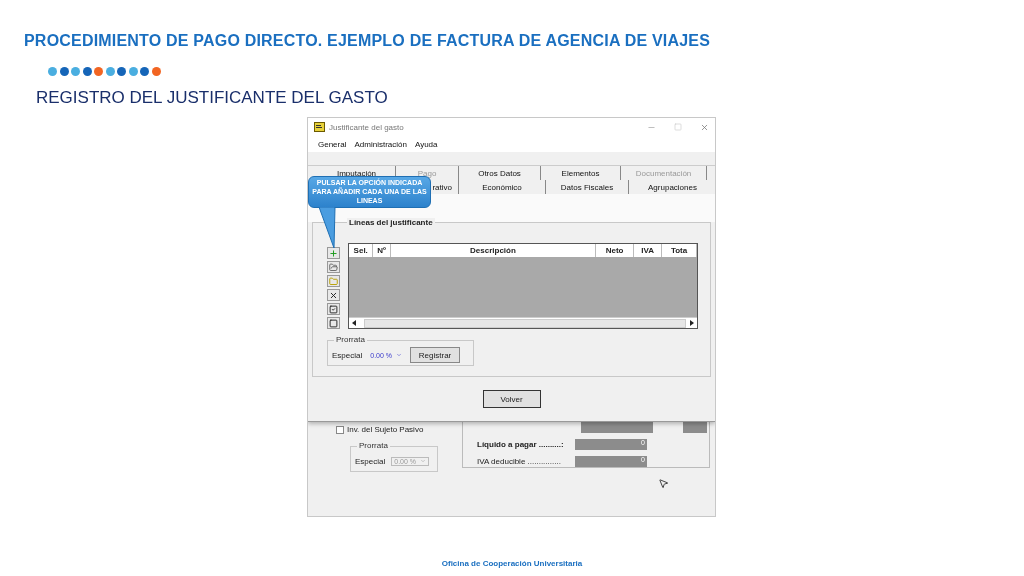 The height and width of the screenshot is (576, 1024). I want to click on window-title: Justificante del gasto, so click(367, 127).